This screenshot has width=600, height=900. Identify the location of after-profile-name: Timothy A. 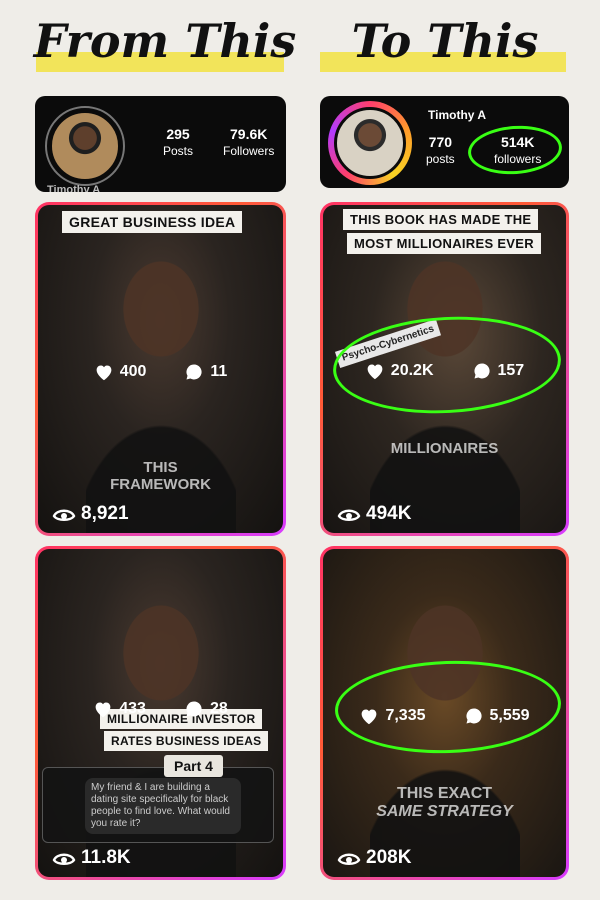
(457, 115).